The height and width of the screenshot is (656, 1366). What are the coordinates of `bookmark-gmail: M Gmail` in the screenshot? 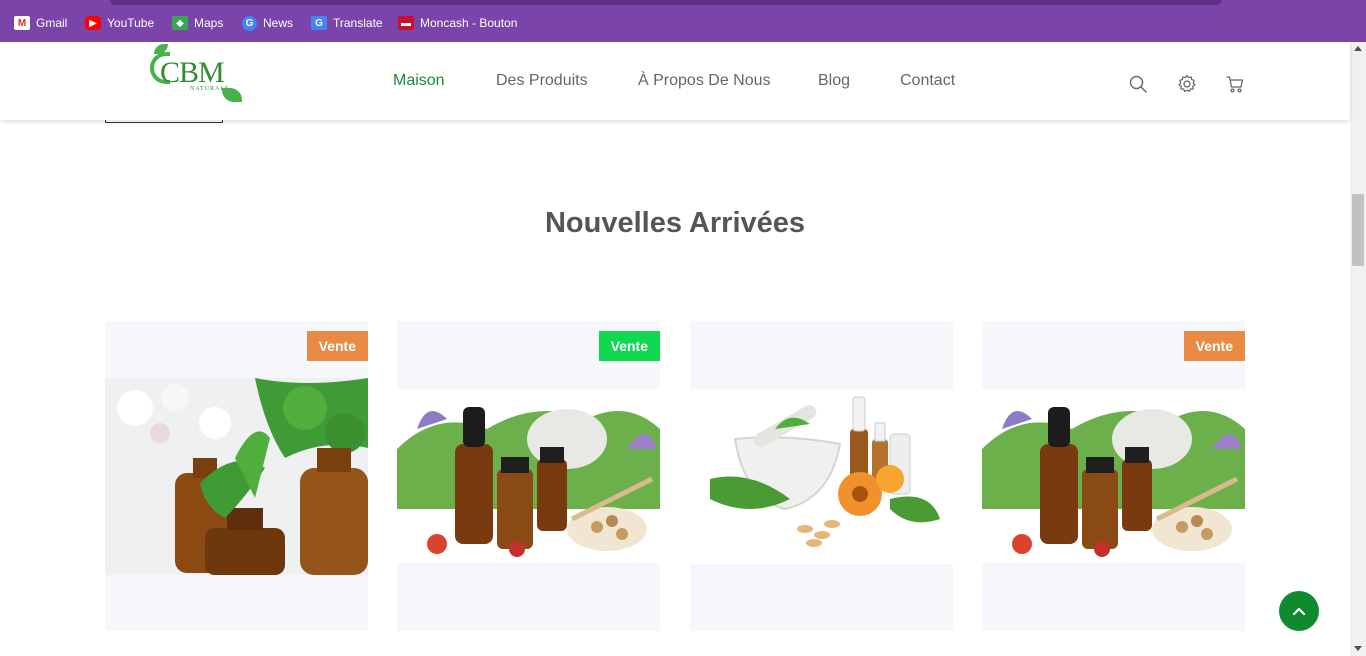 It's located at (40, 23).